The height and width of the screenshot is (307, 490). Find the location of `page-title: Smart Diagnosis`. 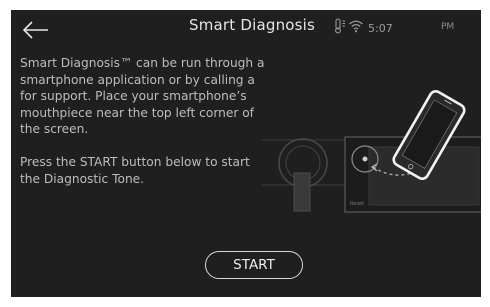

page-title: Smart Diagnosis is located at coordinates (252, 25).